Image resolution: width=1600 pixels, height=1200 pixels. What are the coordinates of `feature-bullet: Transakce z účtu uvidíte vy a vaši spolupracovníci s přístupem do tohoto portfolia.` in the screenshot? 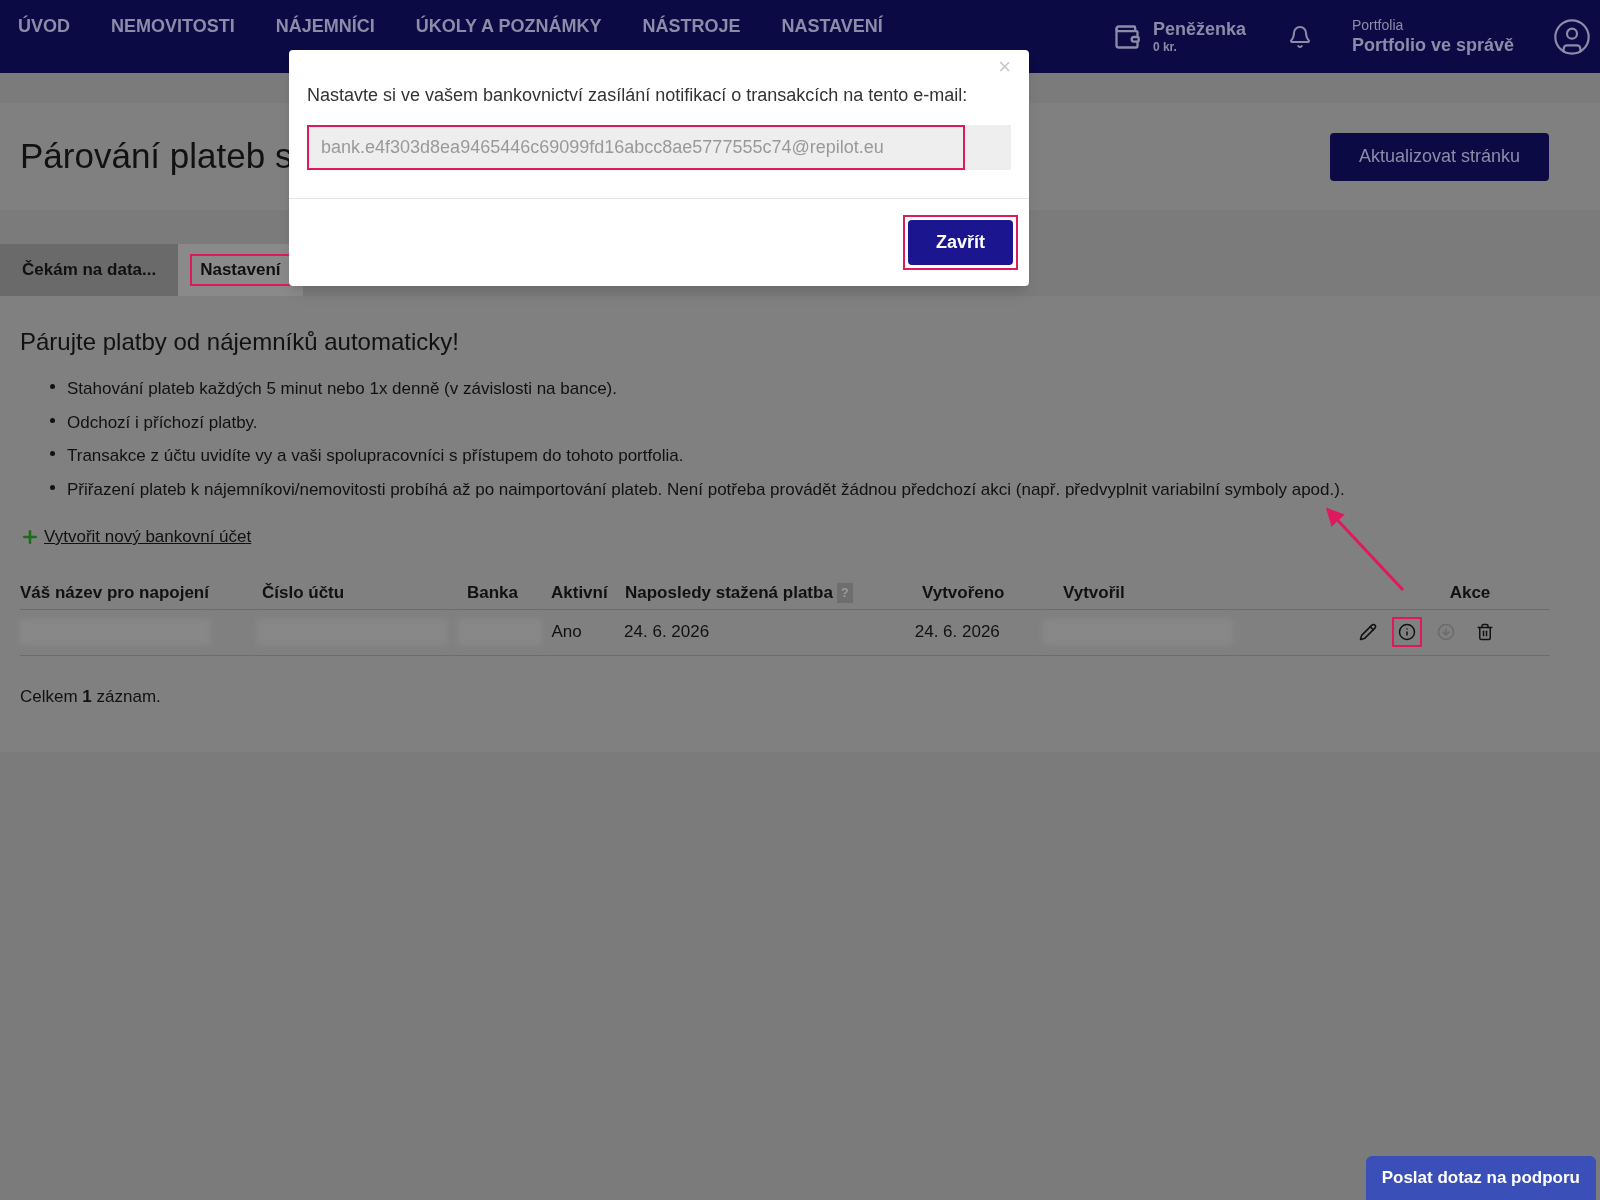 It's located at (815, 456).